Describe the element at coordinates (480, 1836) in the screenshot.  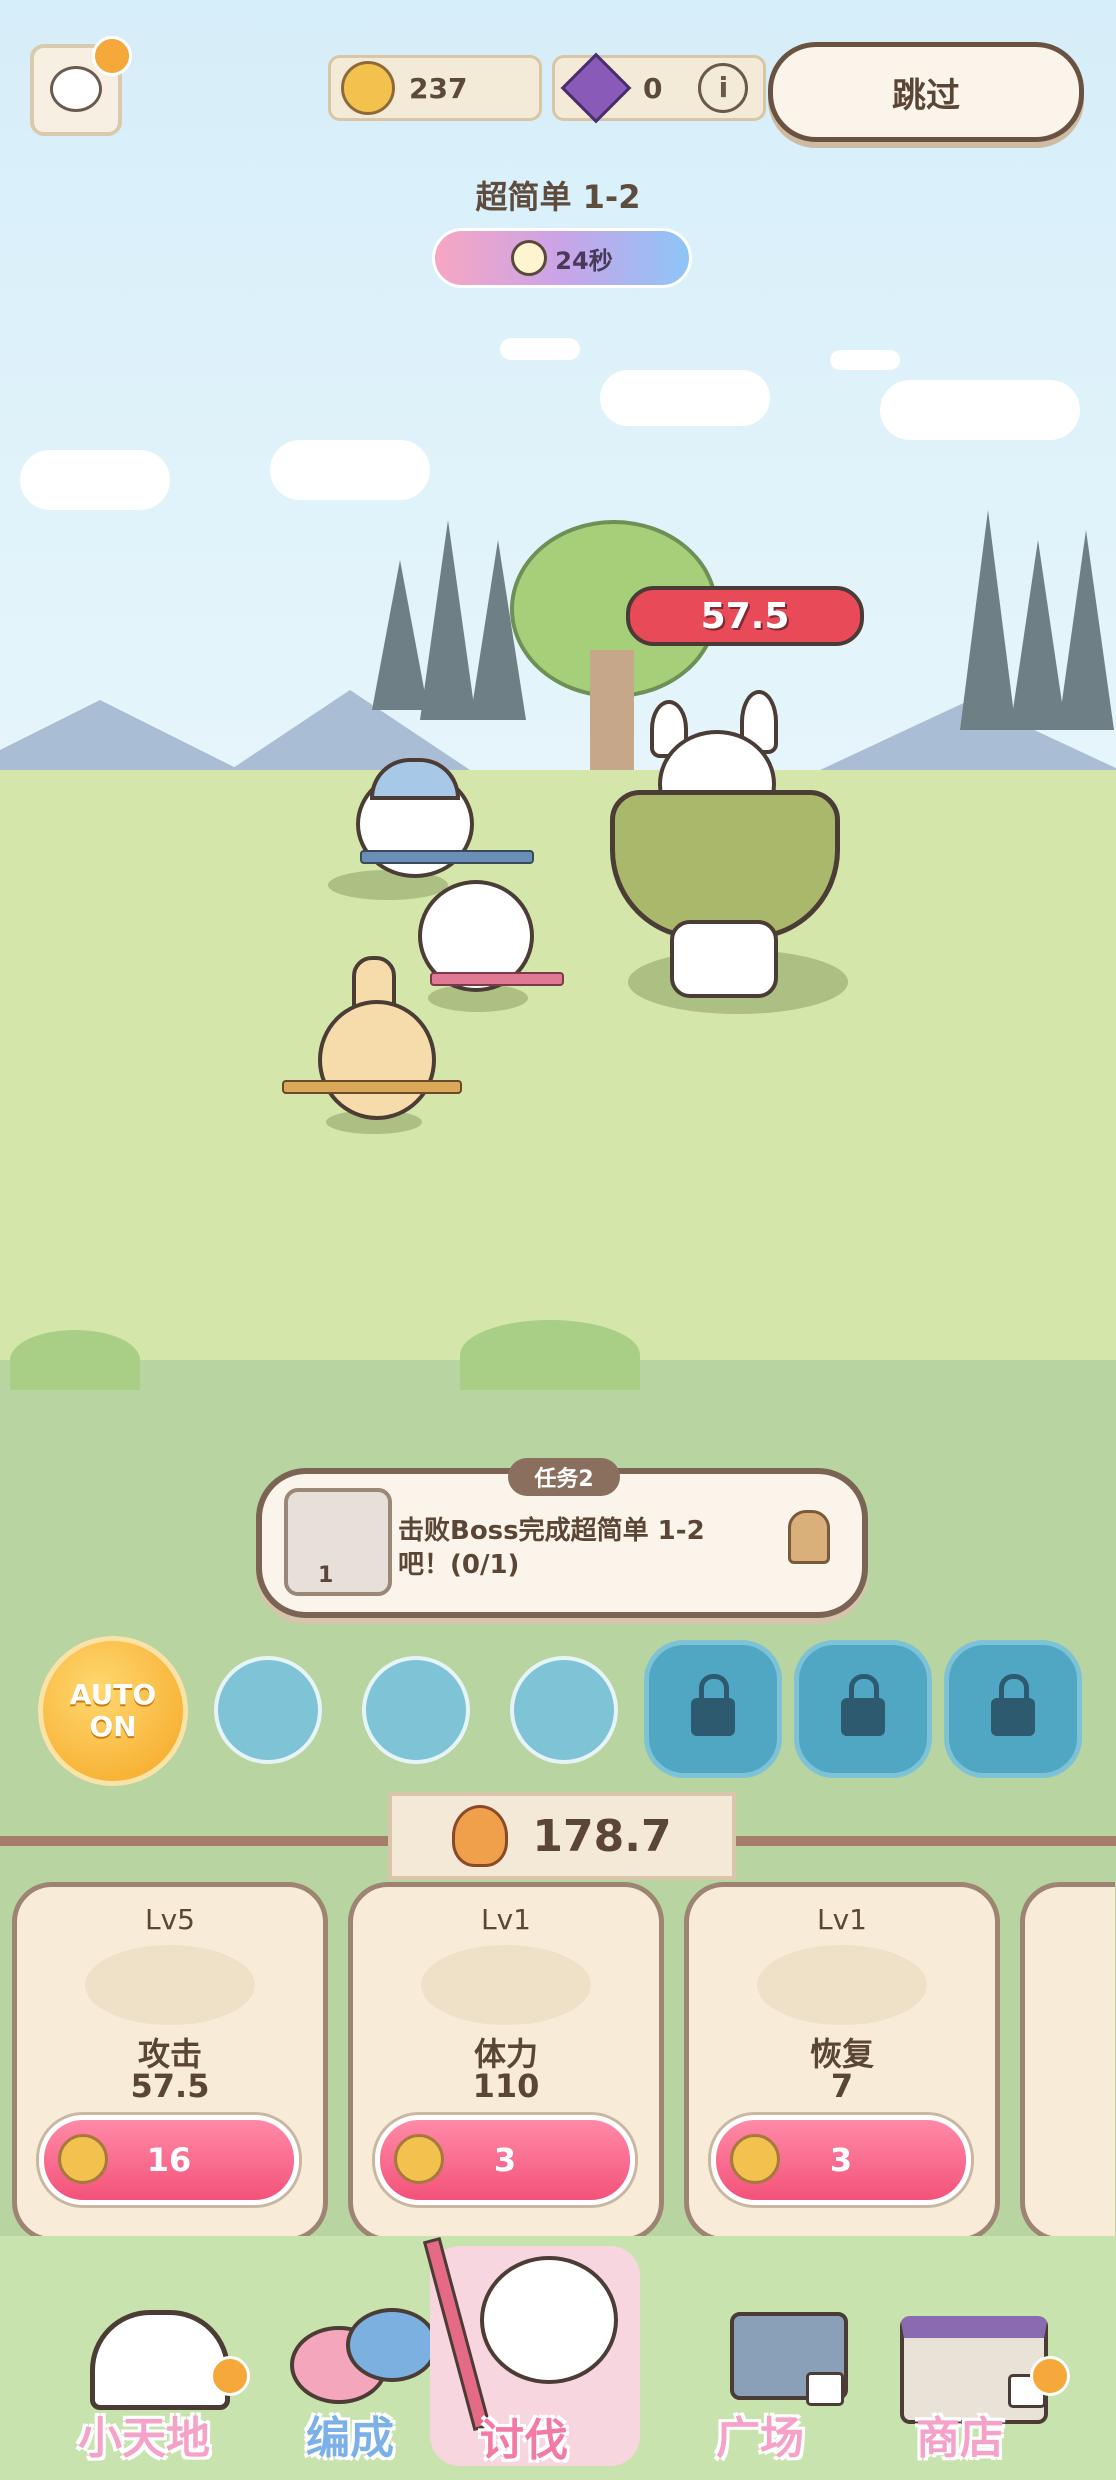
I see `flame-weapon-icon` at that location.